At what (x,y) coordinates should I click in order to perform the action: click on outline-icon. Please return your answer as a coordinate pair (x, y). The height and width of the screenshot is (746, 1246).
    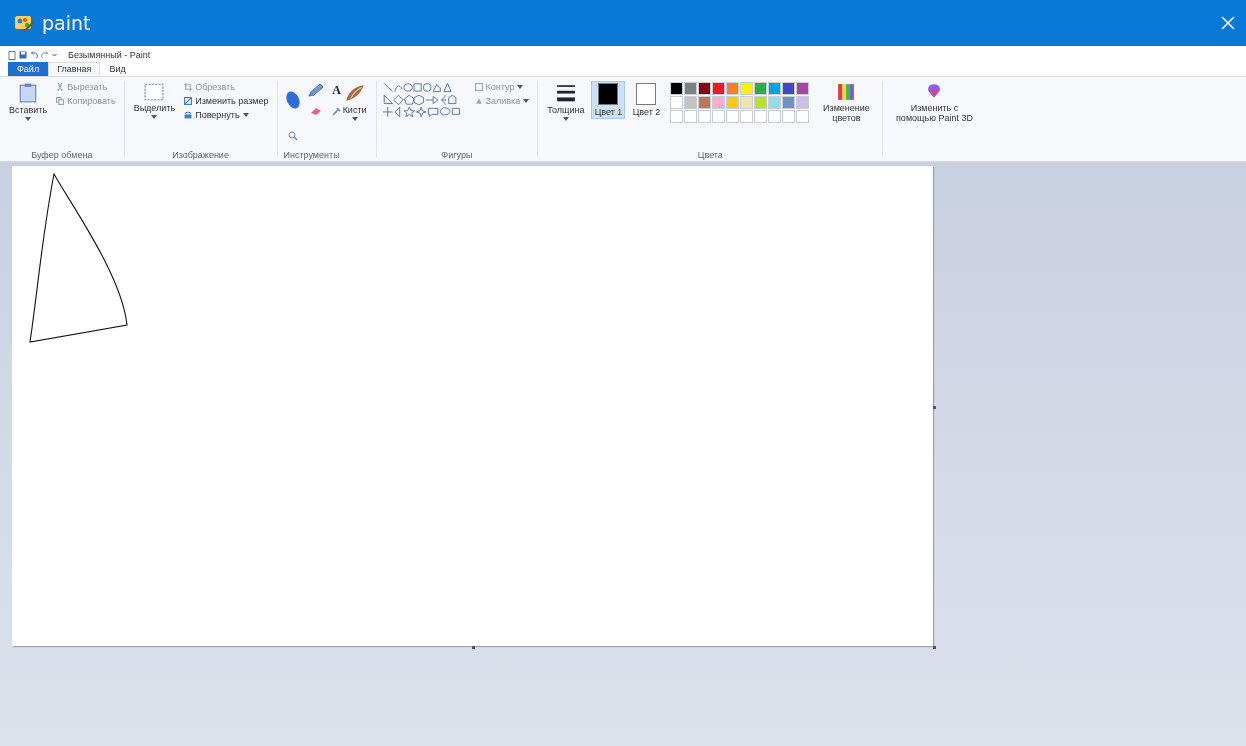
    Looking at the image, I should click on (478, 87).